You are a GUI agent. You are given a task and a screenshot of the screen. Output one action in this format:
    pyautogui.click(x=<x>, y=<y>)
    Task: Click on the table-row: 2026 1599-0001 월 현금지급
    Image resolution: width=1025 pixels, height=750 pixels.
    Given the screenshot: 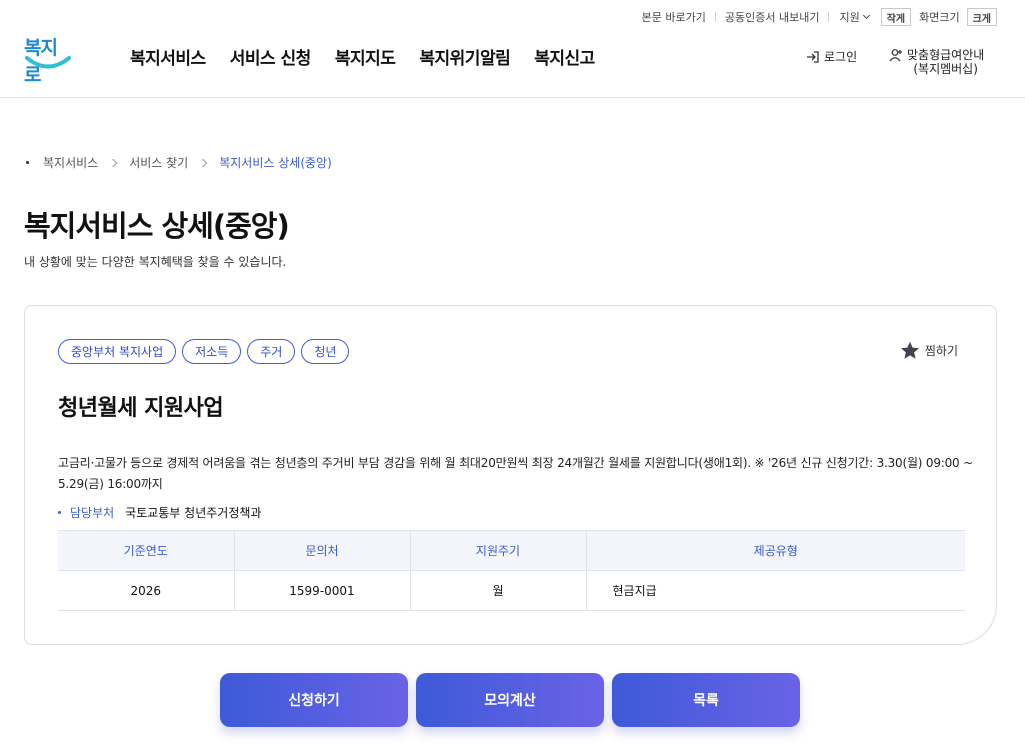 What is the action you would take?
    pyautogui.click(x=511, y=590)
    